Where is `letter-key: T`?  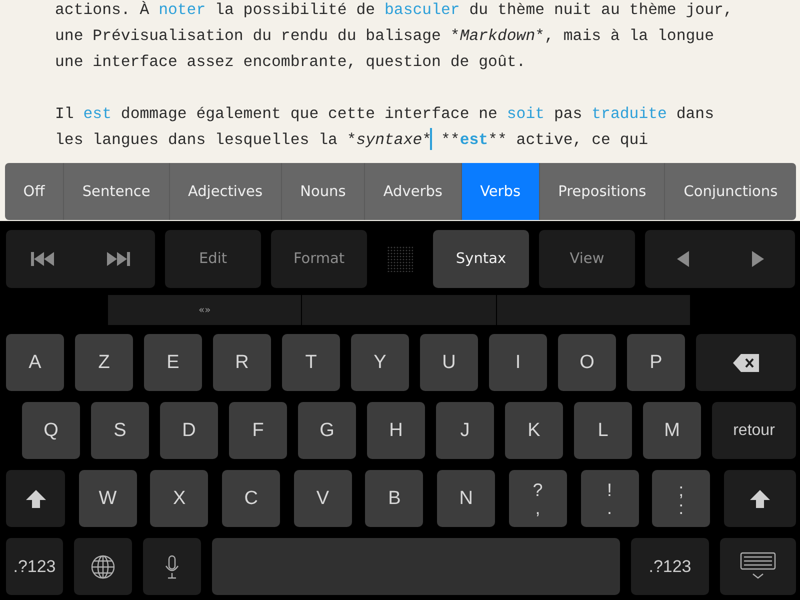 letter-key: T is located at coordinates (311, 362).